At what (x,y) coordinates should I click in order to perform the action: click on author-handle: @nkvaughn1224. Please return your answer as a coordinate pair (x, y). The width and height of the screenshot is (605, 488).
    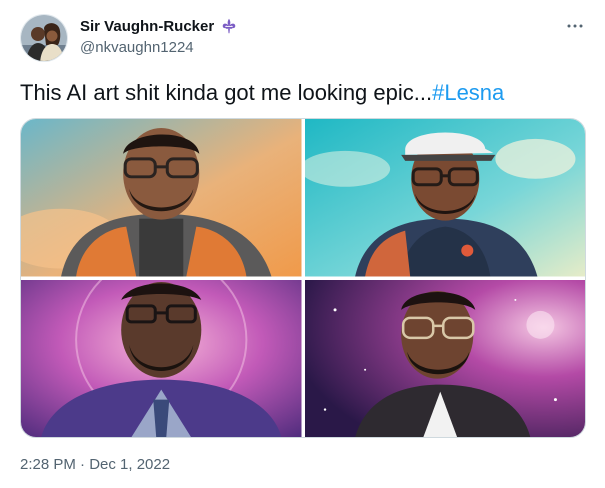
    Looking at the image, I should click on (137, 47).